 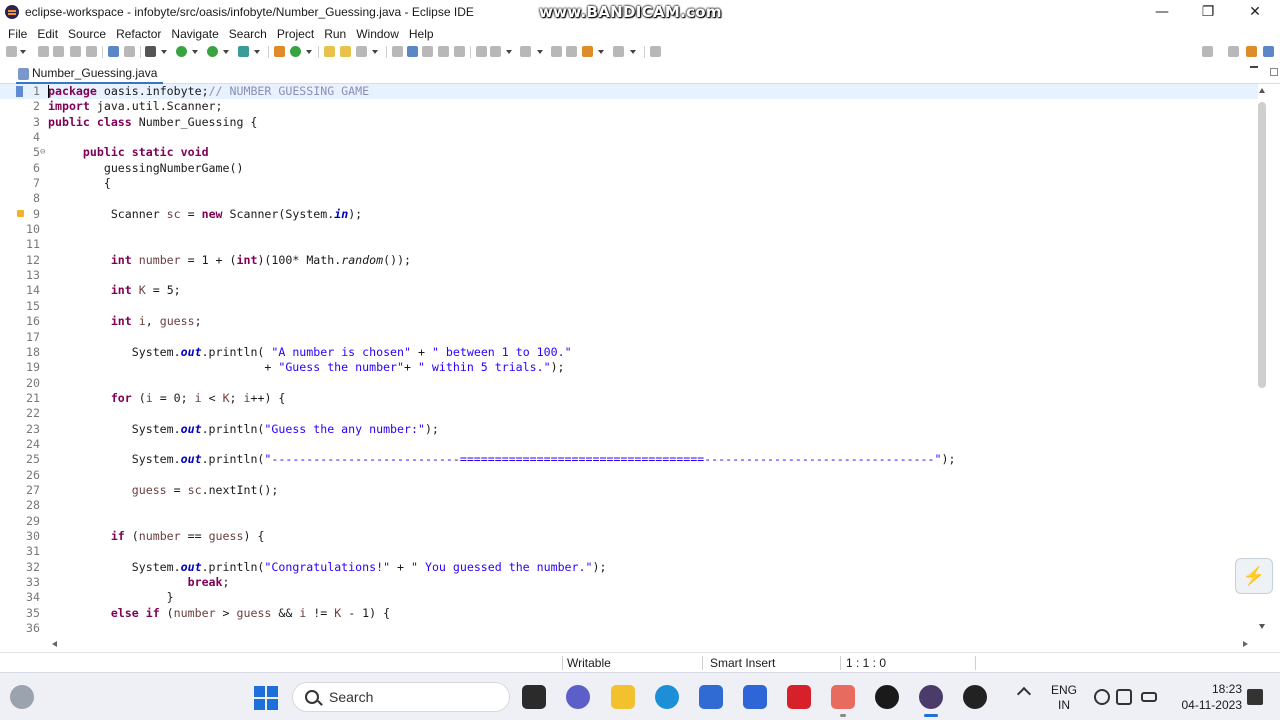 What do you see at coordinates (47, 34) in the screenshot?
I see `menu-edit: Edit` at bounding box center [47, 34].